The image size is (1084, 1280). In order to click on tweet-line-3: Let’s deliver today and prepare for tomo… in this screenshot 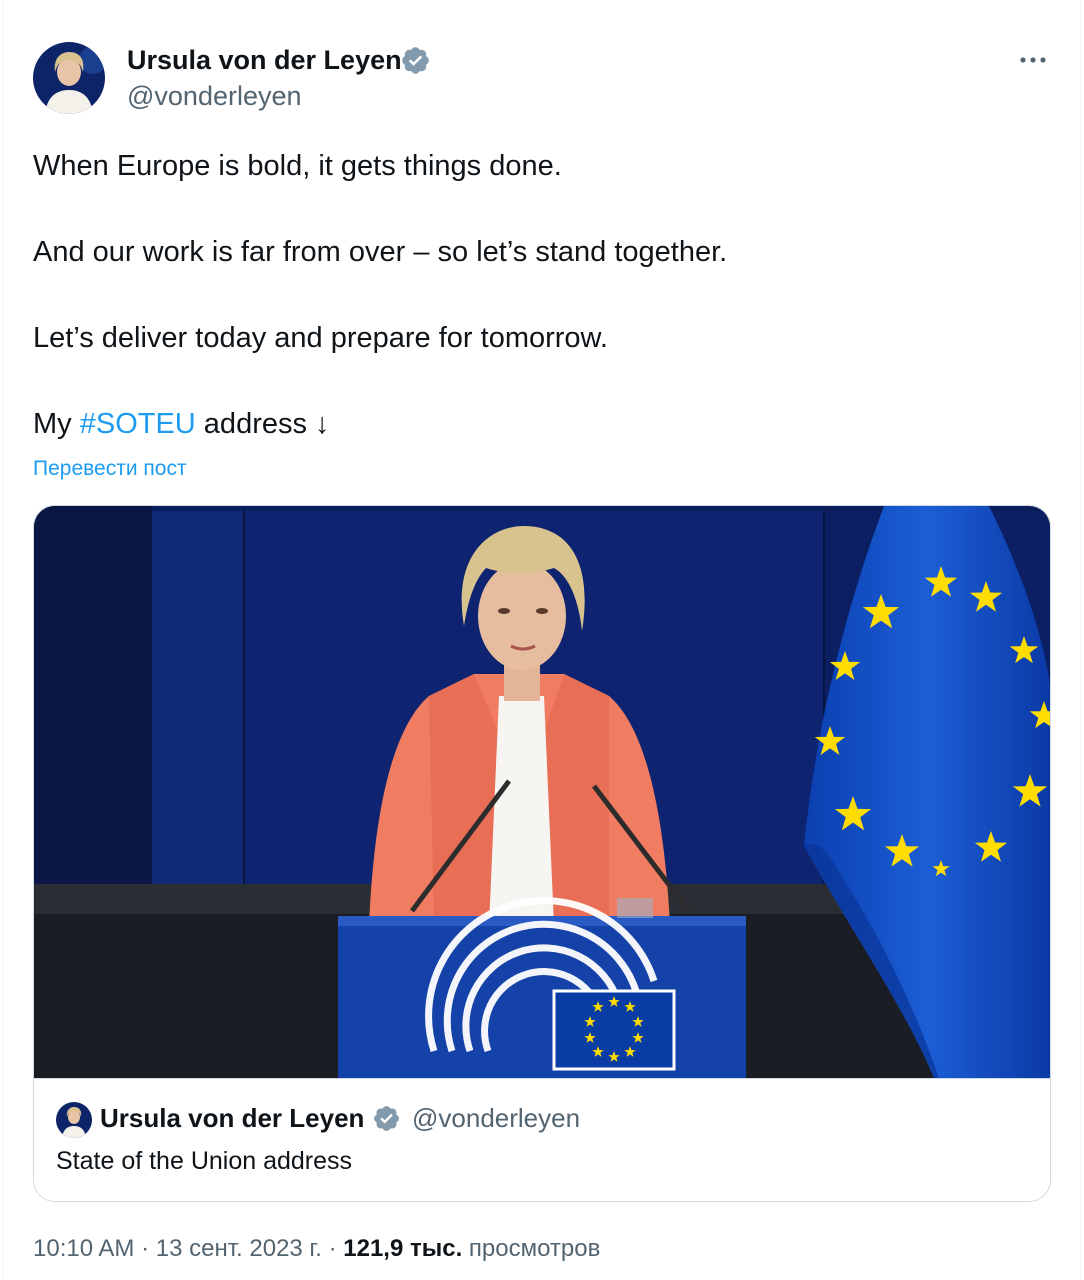, I will do `click(320, 338)`.